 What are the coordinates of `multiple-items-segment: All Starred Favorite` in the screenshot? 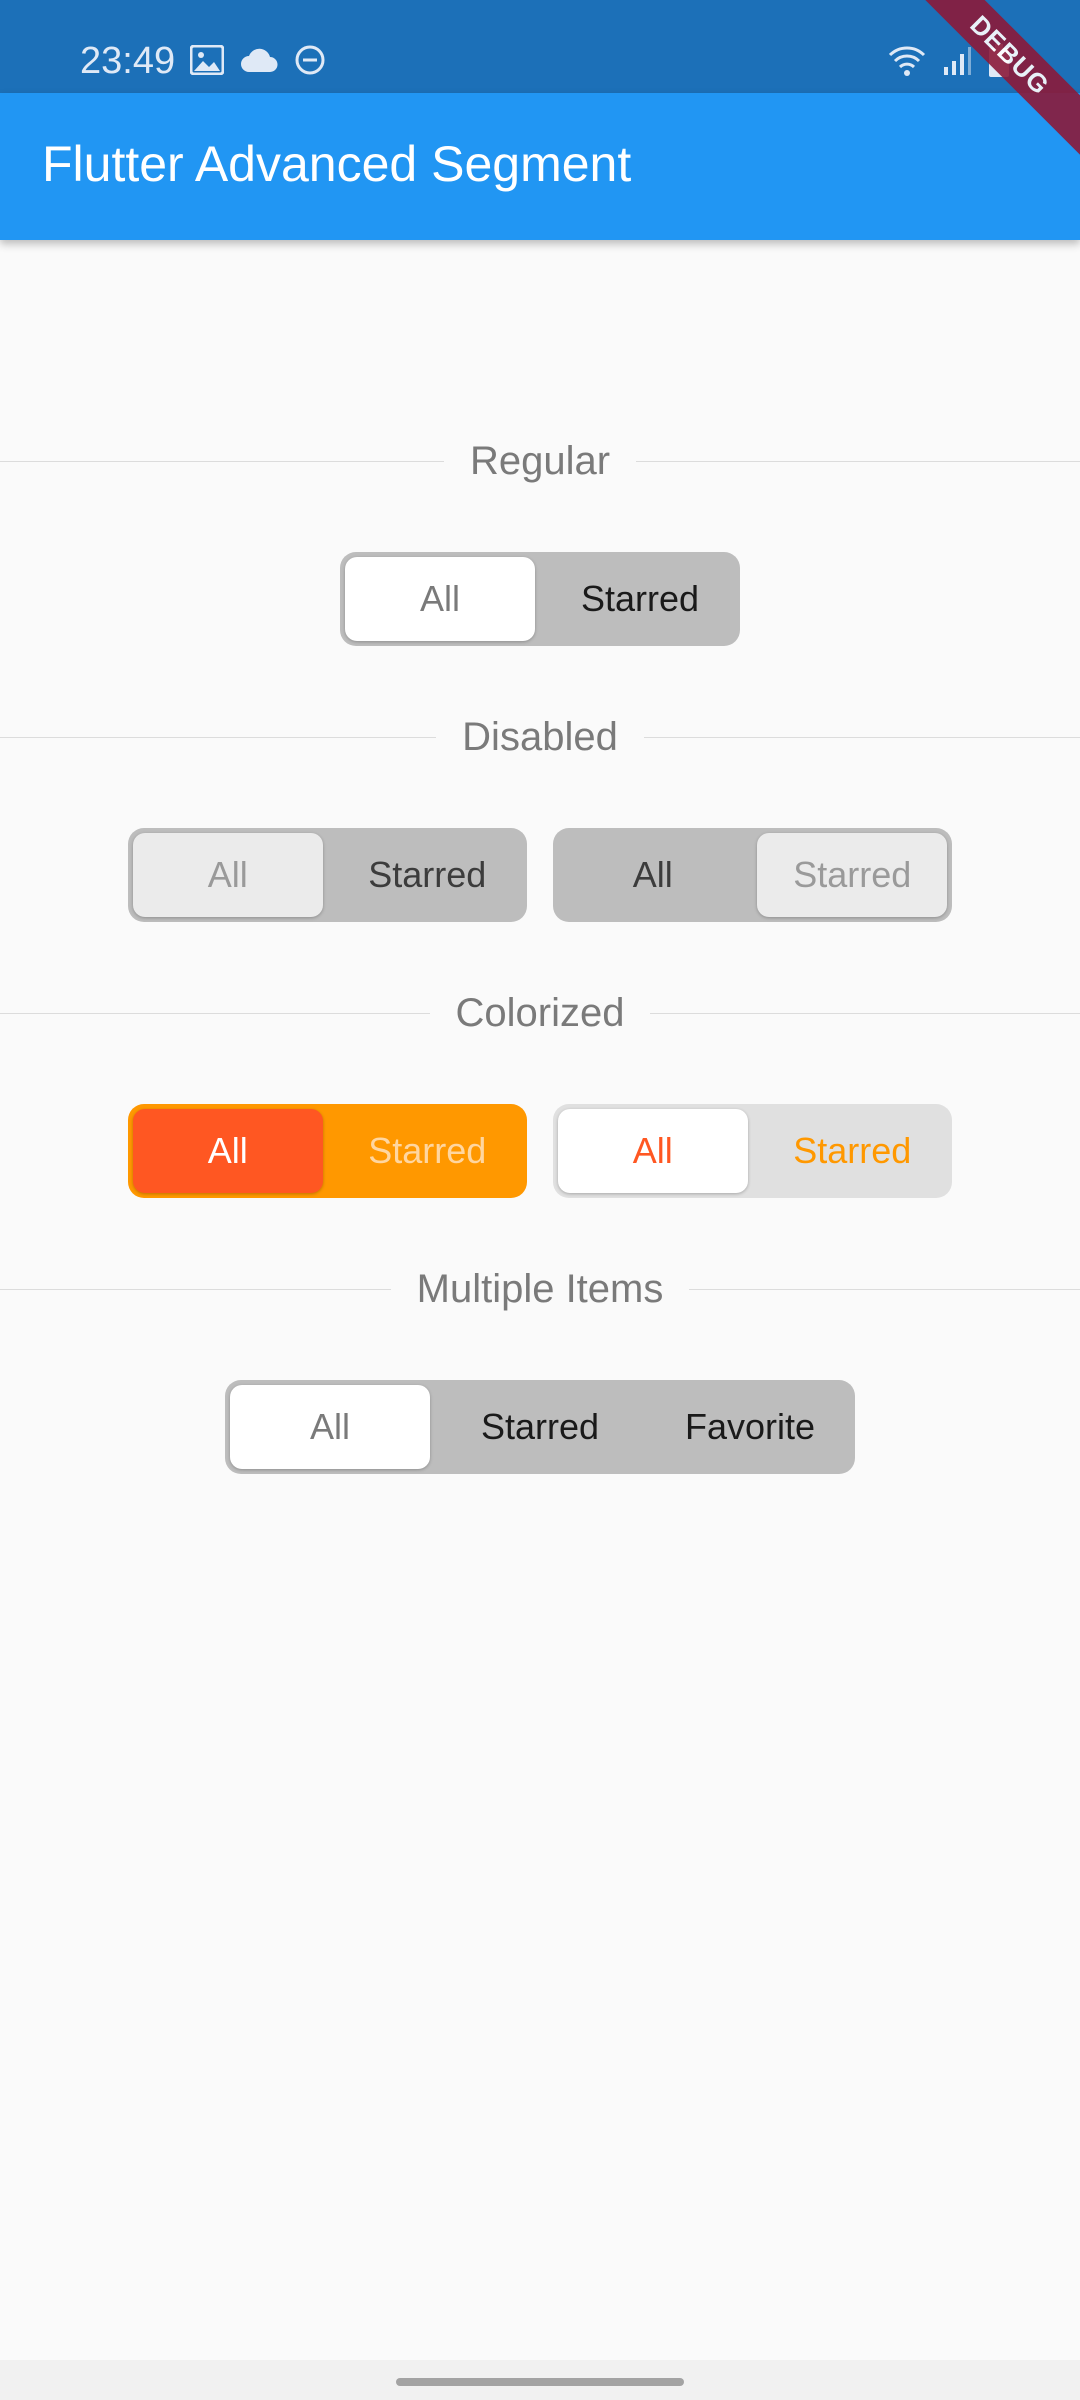 It's located at (540, 1427).